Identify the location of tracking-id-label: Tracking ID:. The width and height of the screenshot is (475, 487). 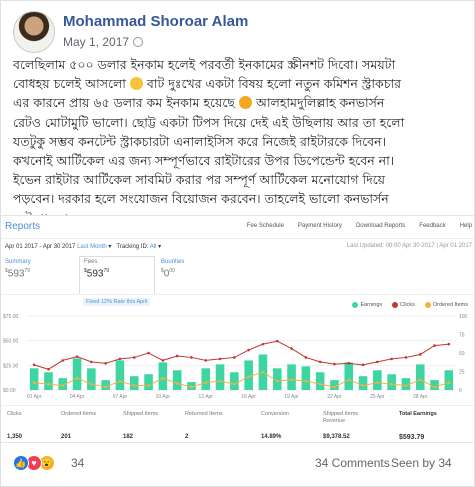
(132, 247).